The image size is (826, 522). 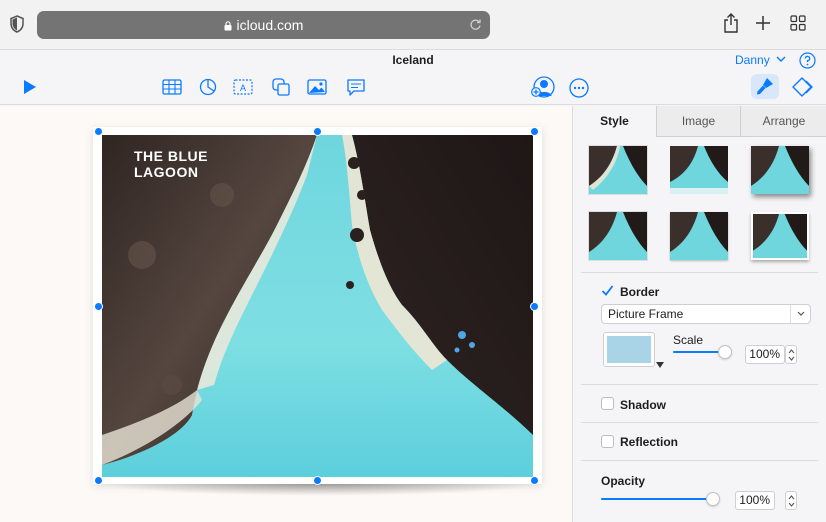 What do you see at coordinates (534, 131) in the screenshot?
I see `selection-handle-top-right` at bounding box center [534, 131].